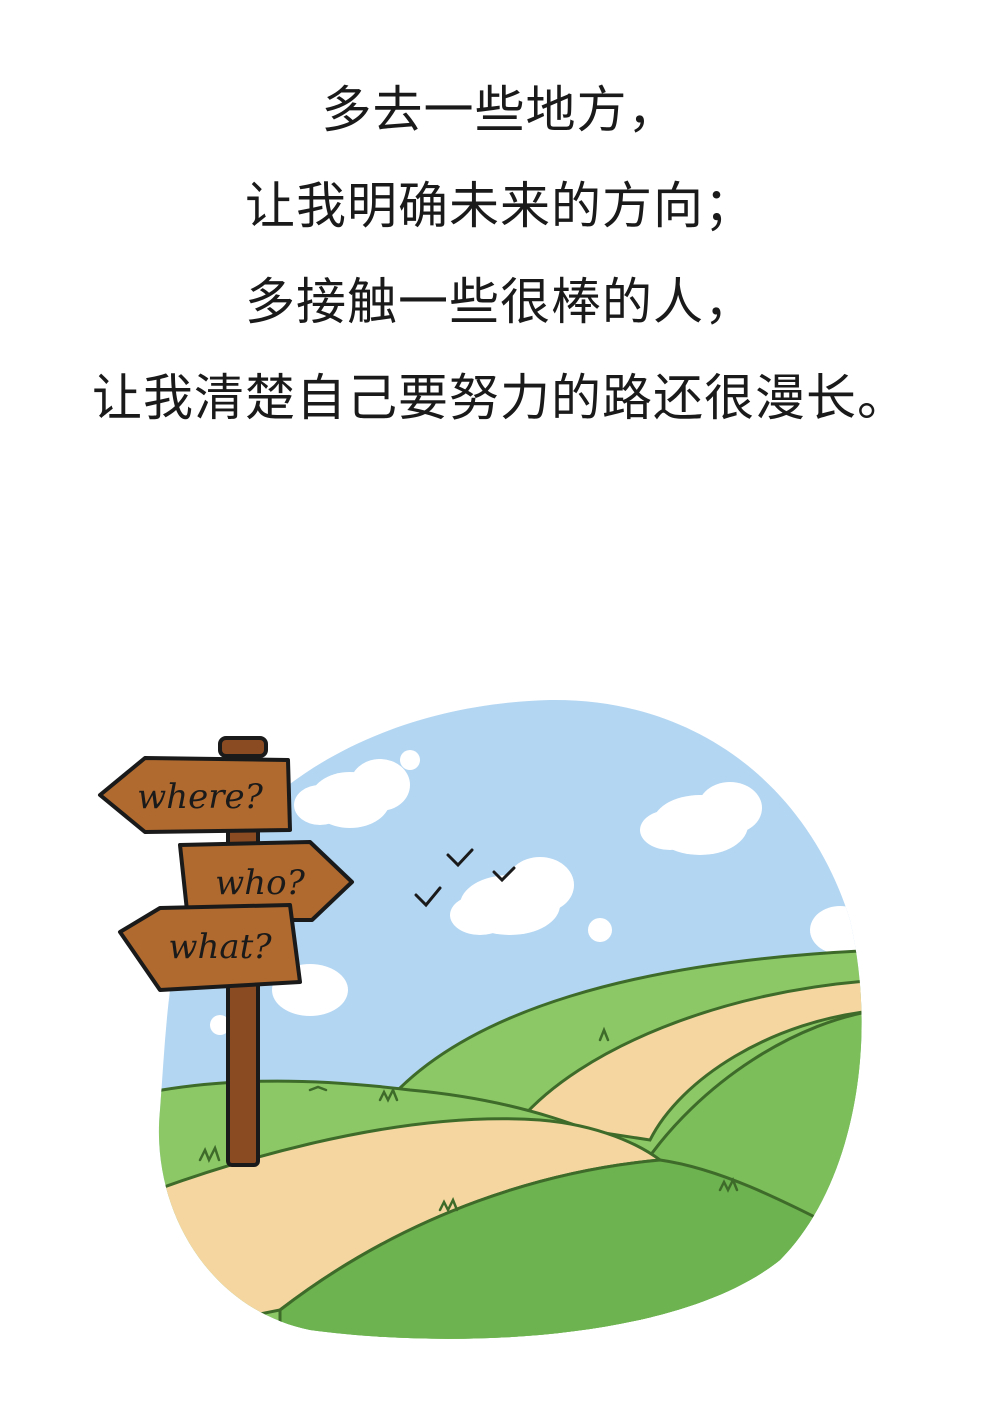 Image resolution: width=1000 pixels, height=1413 pixels. I want to click on poem-line-1: 多去一些地方，, so click(500, 110).